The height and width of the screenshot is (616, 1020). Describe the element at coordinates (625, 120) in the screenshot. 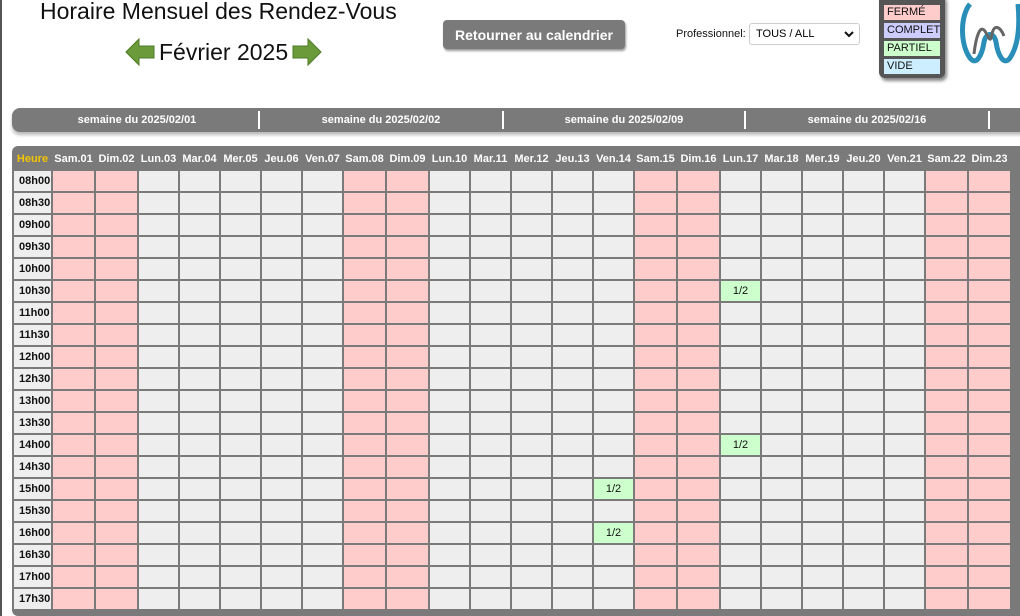

I see `week-tab: semaine du 2025/02/09` at that location.